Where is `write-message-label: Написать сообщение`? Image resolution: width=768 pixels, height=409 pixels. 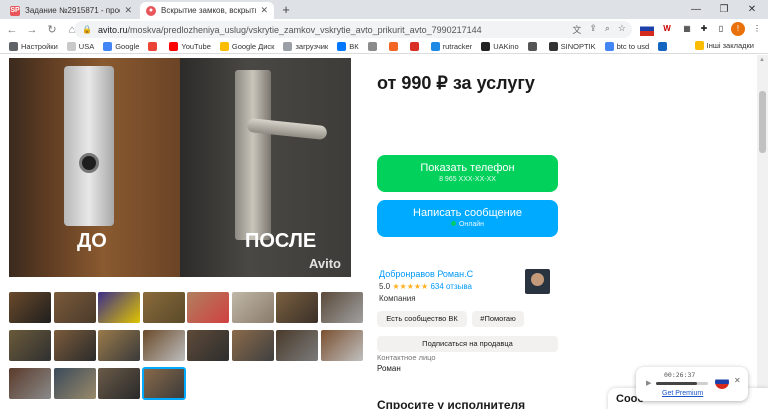 write-message-label: Написать сообщение is located at coordinates (467, 213).